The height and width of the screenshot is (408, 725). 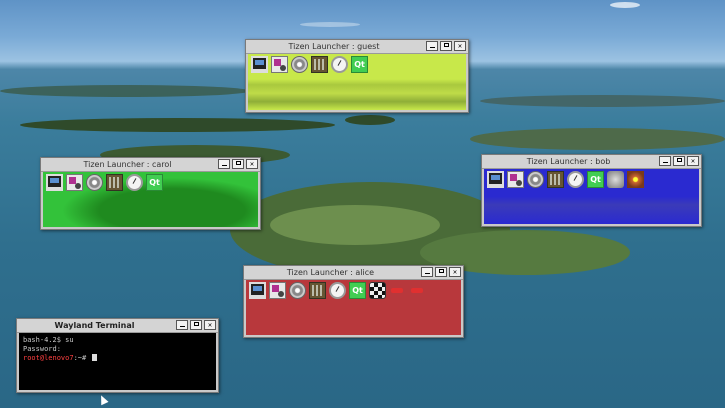 I want to click on window-title: Tizen Launcher : guest, so click(x=334, y=46).